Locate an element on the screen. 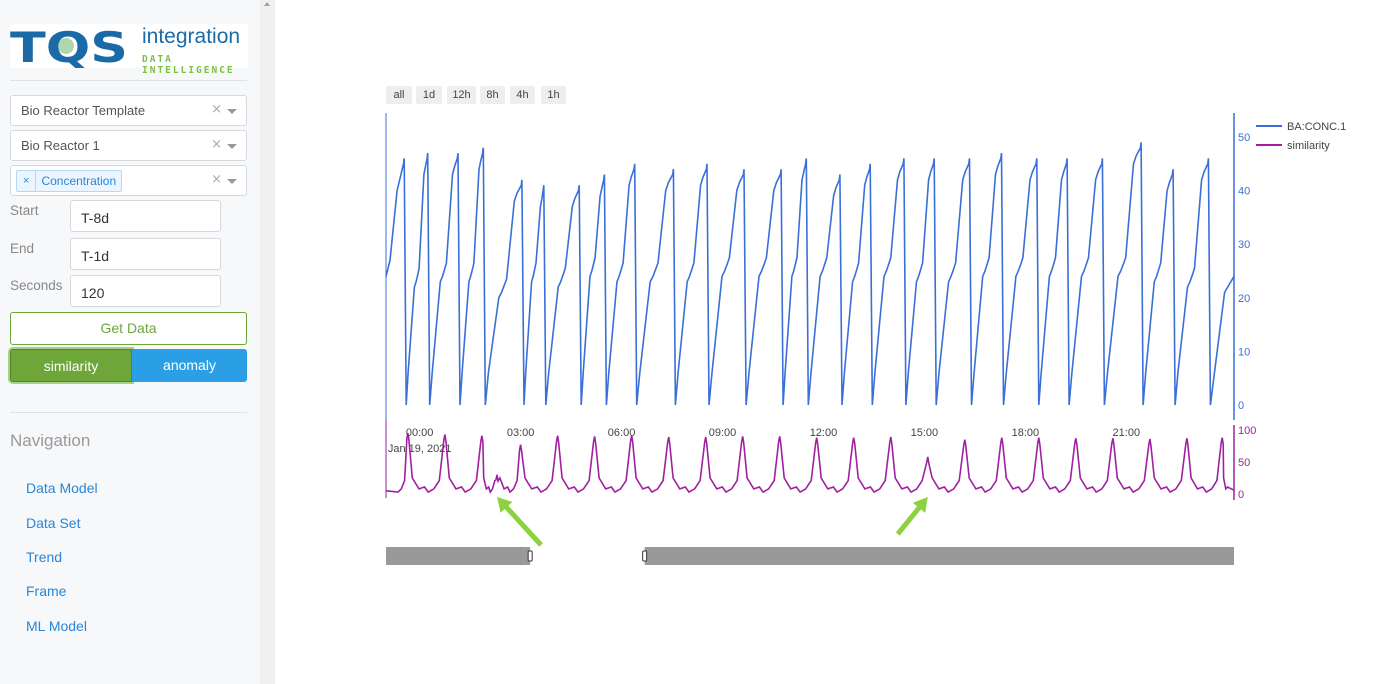 The width and height of the screenshot is (1400, 684). range-button-4h: 4h is located at coordinates (522, 95).